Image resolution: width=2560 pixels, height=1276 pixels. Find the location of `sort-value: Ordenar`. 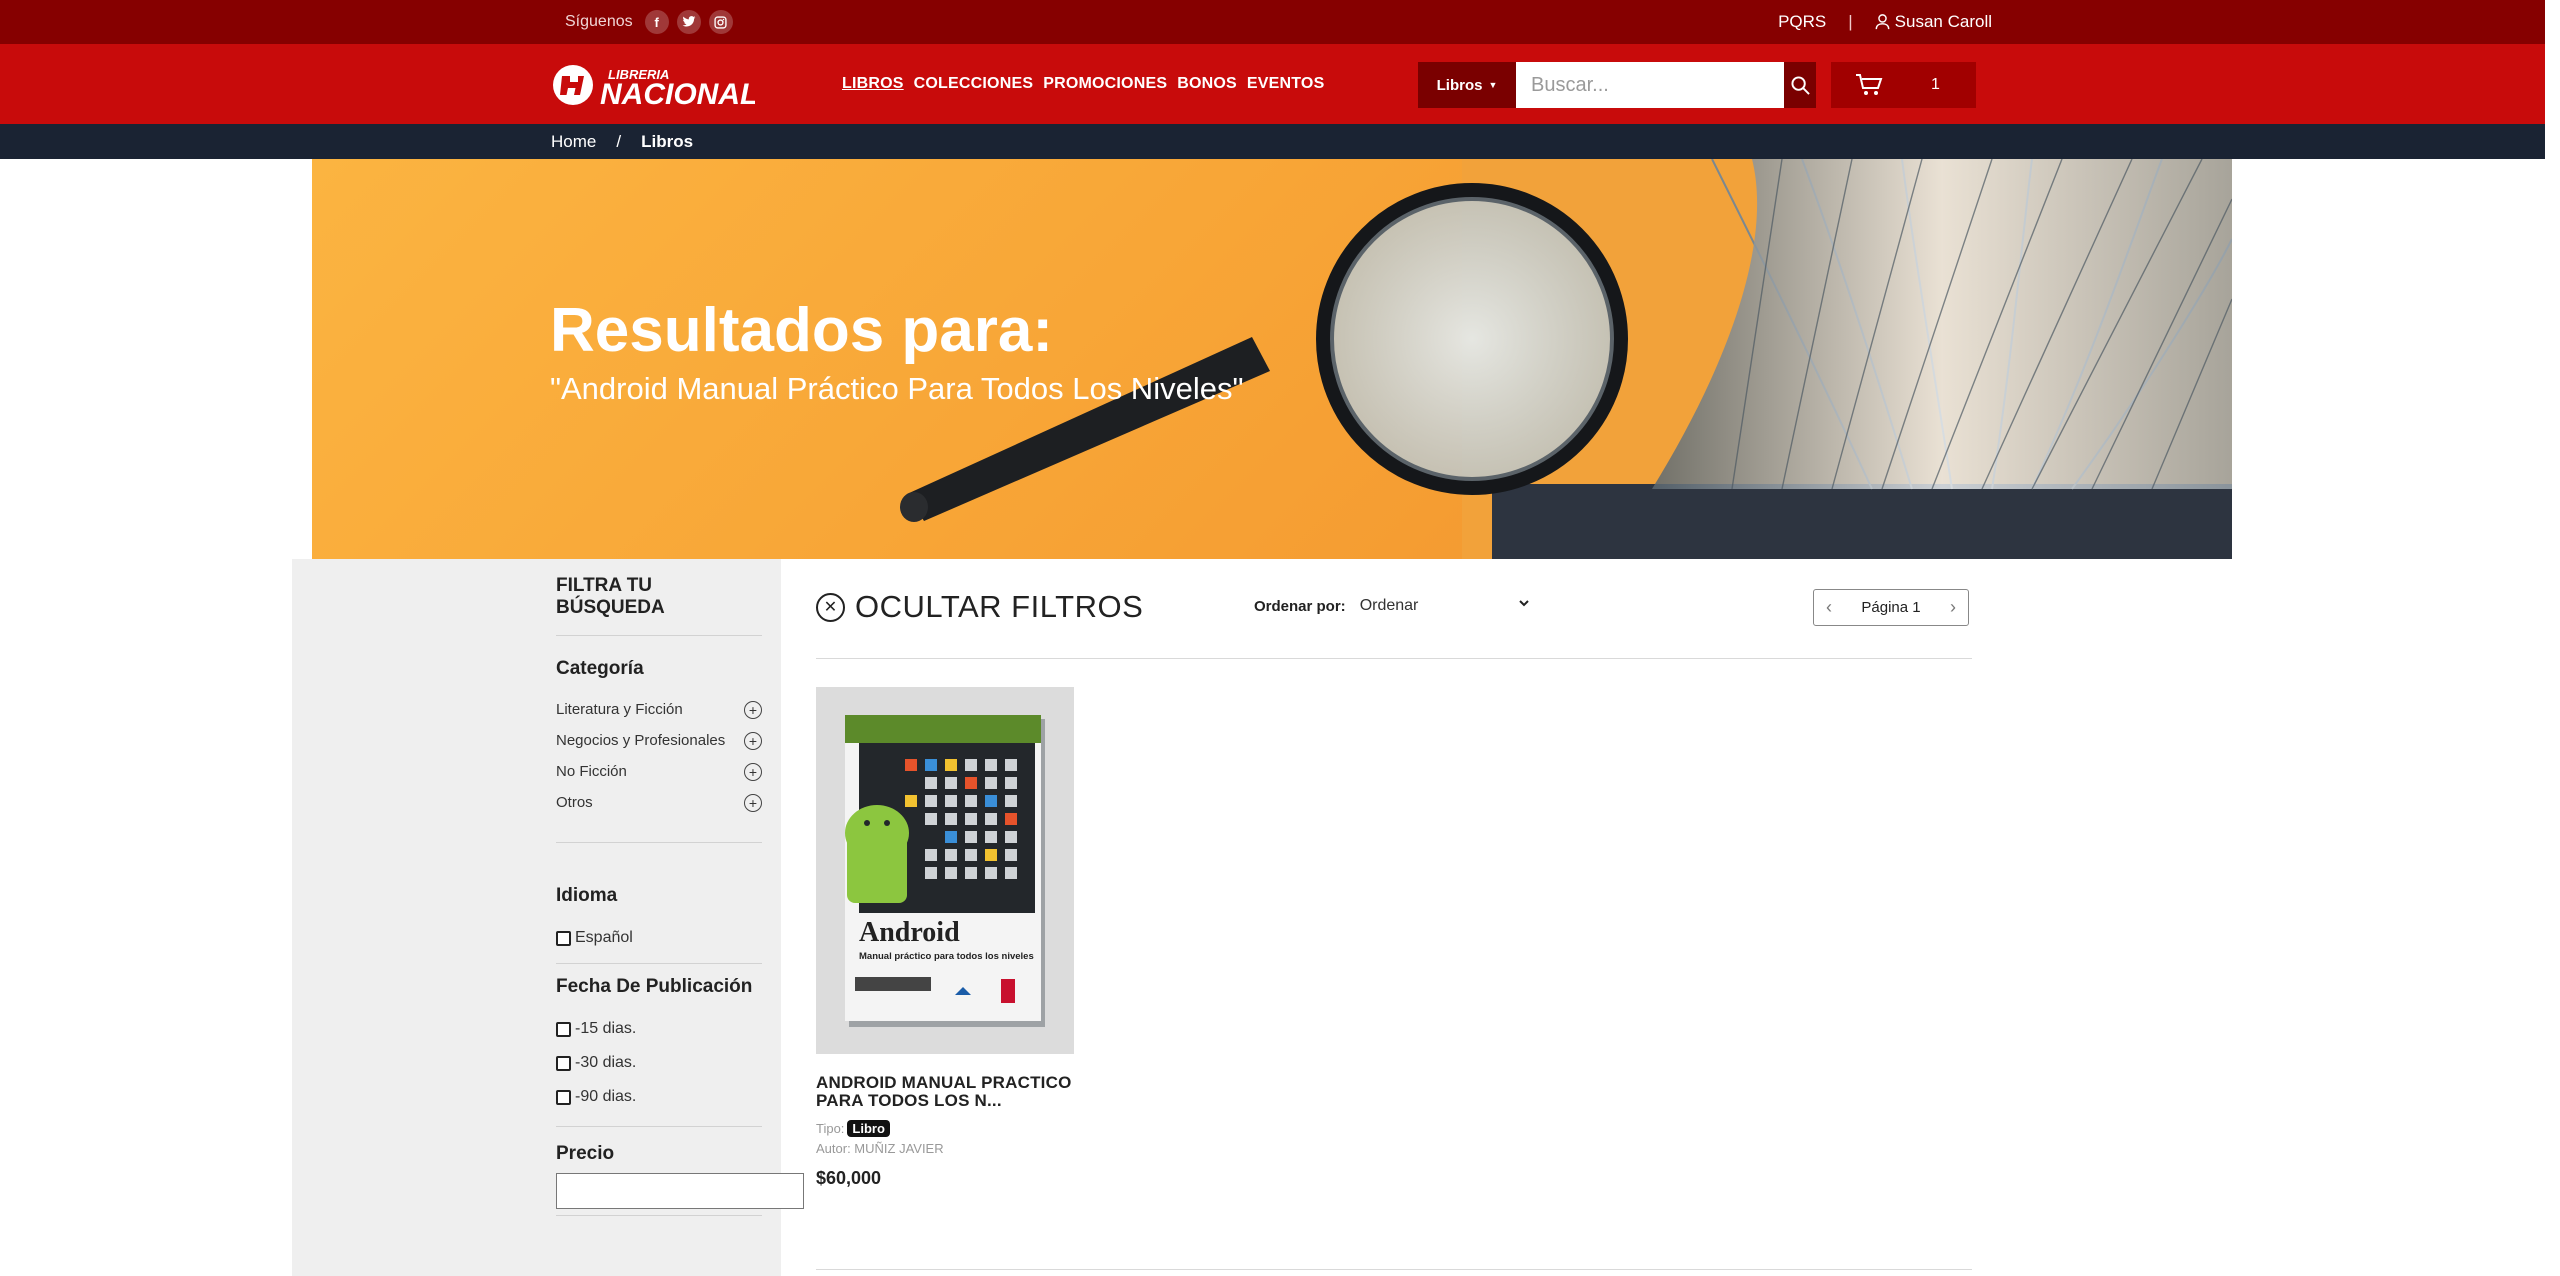

sort-value: Ordenar is located at coordinates (1389, 605).